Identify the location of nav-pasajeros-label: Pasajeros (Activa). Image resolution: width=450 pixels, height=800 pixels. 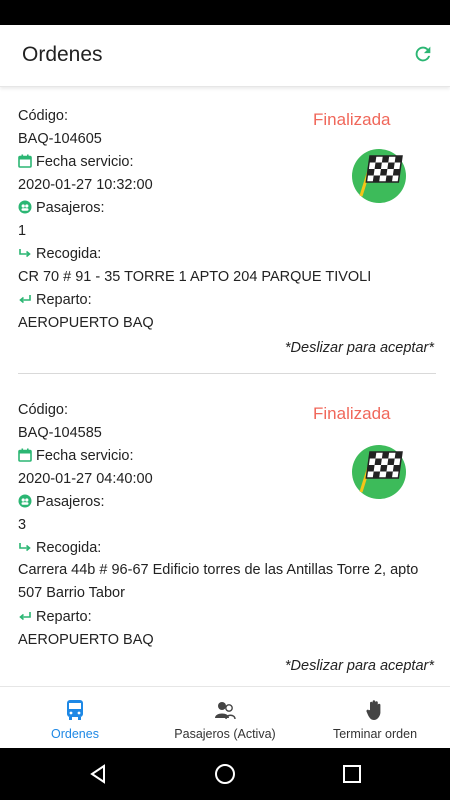
(225, 734).